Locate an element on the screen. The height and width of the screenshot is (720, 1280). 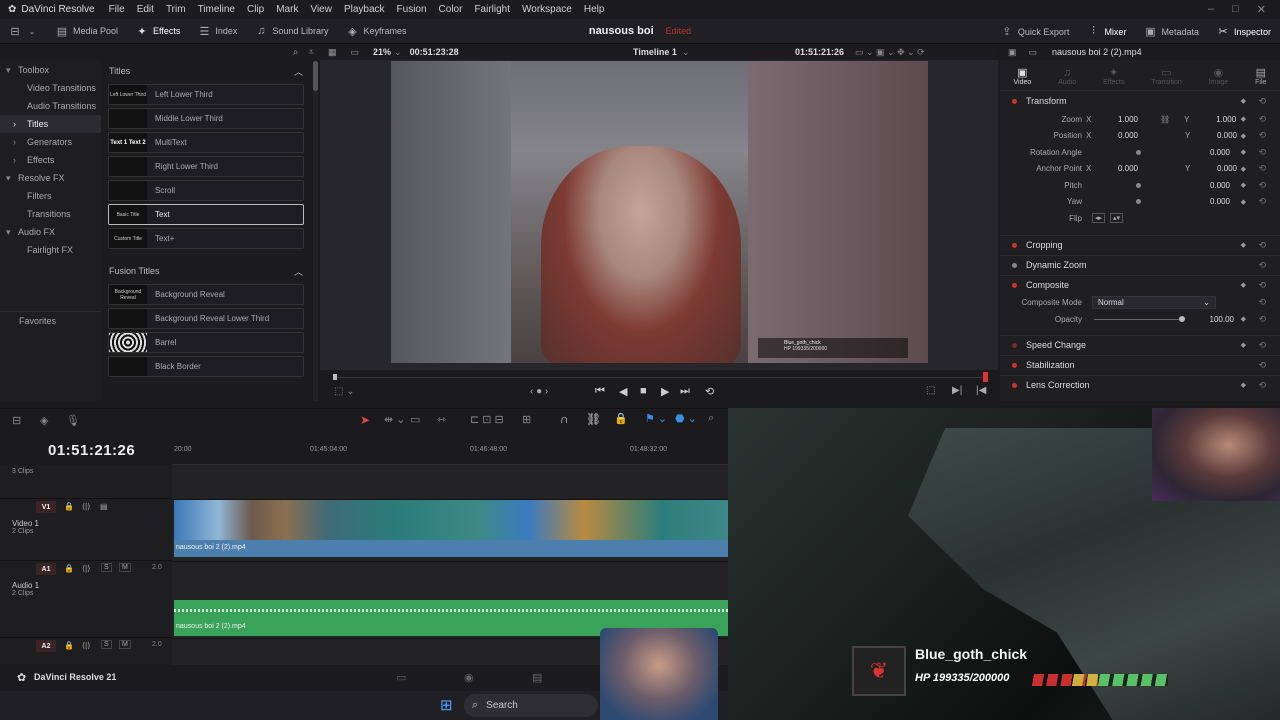
fx-text-plus: Custom Title Text+ is located at coordinates (206, 238).